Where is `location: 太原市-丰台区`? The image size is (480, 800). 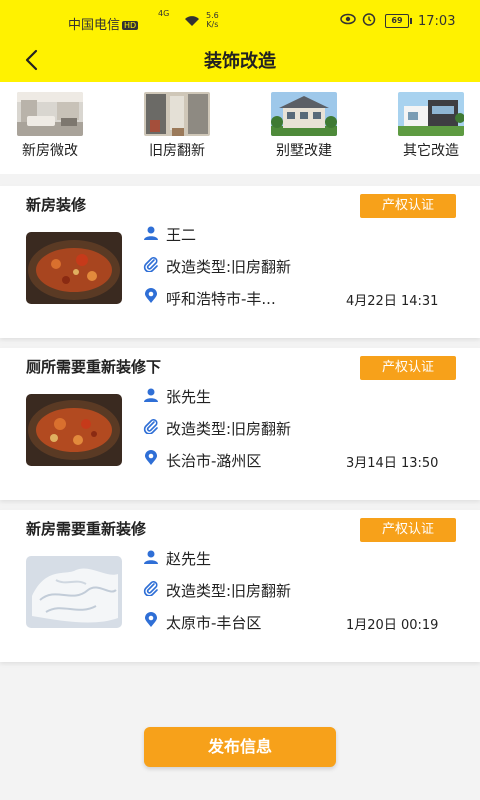
location: 太原市-丰台区 is located at coordinates (214, 623).